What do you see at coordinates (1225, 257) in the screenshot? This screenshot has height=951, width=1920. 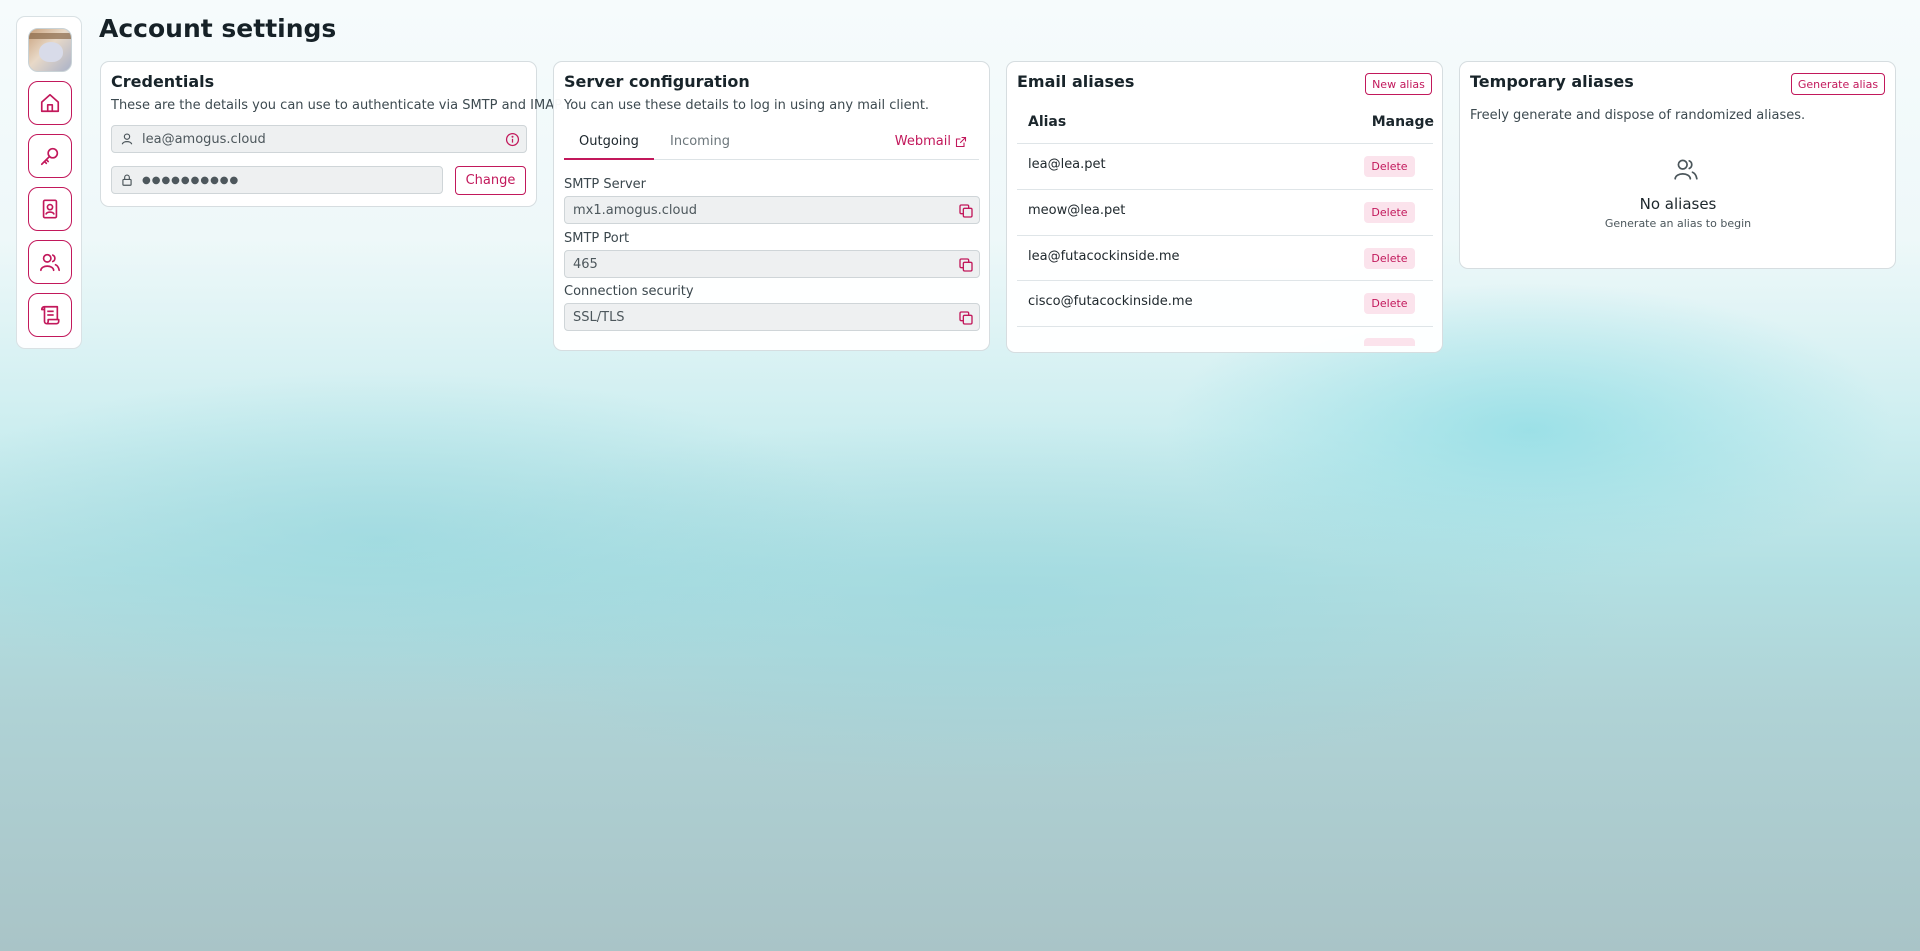 I see `table-row: lea@futacockinside.me Delete` at bounding box center [1225, 257].